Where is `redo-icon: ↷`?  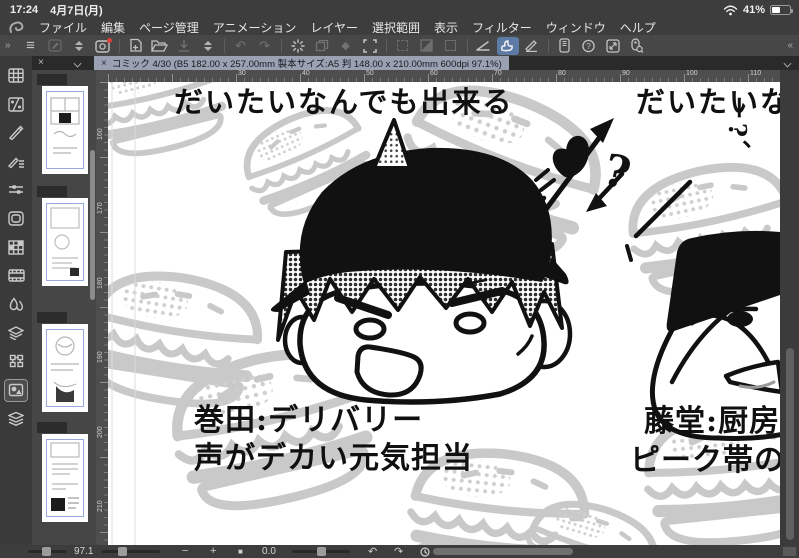
redo-icon: ↷ is located at coordinates (265, 46).